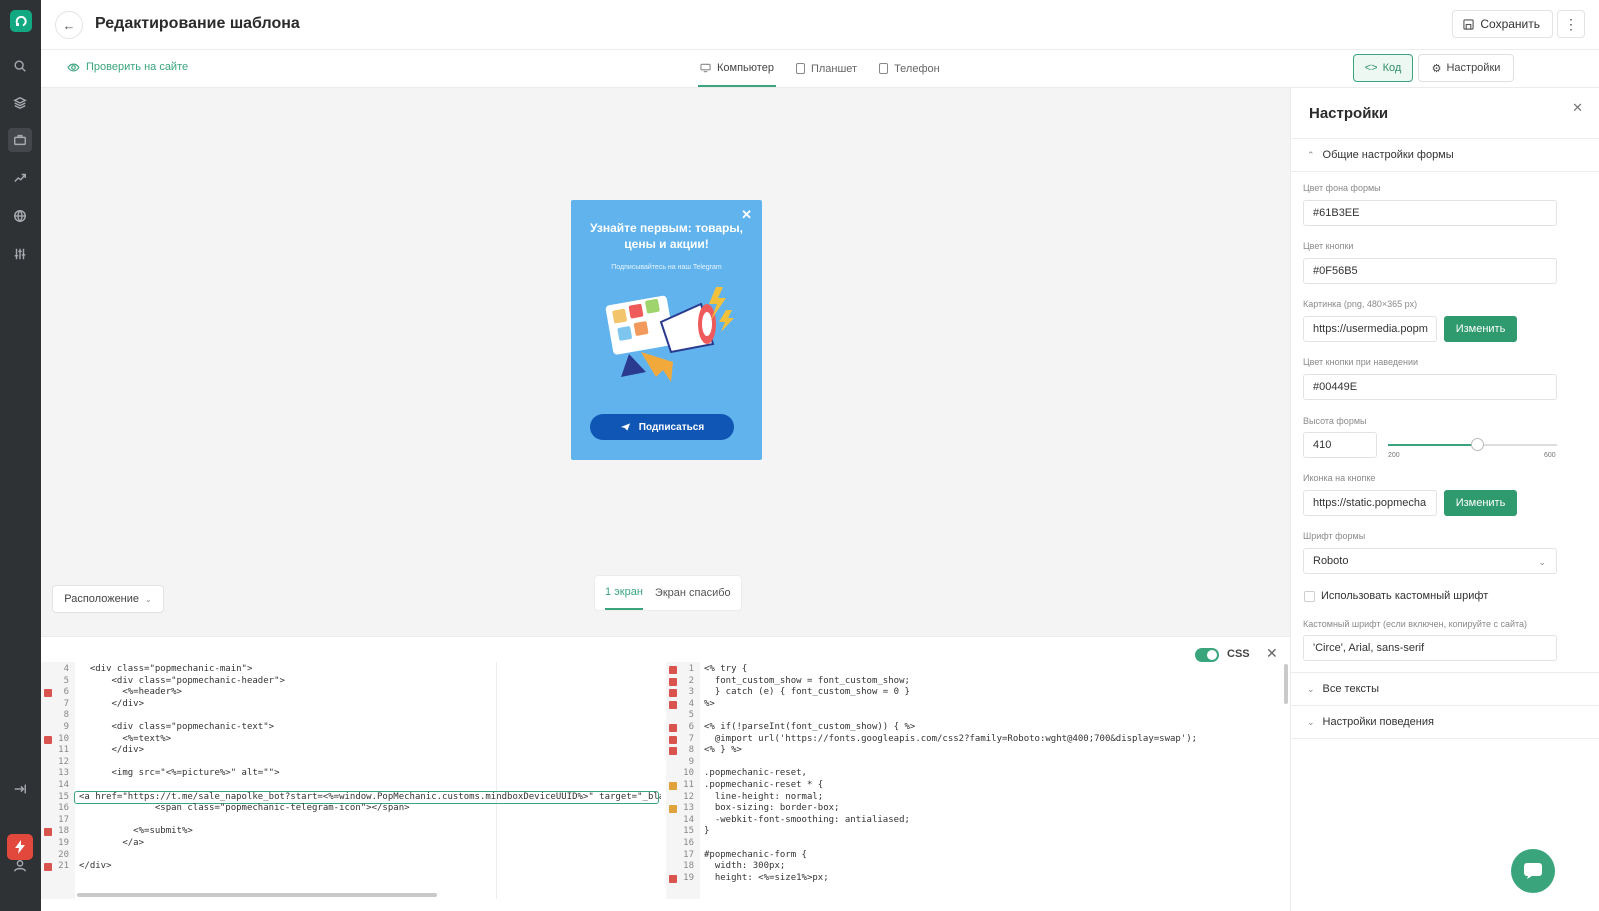 The height and width of the screenshot is (911, 1599). Describe the element at coordinates (351, 740) in the screenshot. I see `code-line: 10 <%=text%>` at that location.